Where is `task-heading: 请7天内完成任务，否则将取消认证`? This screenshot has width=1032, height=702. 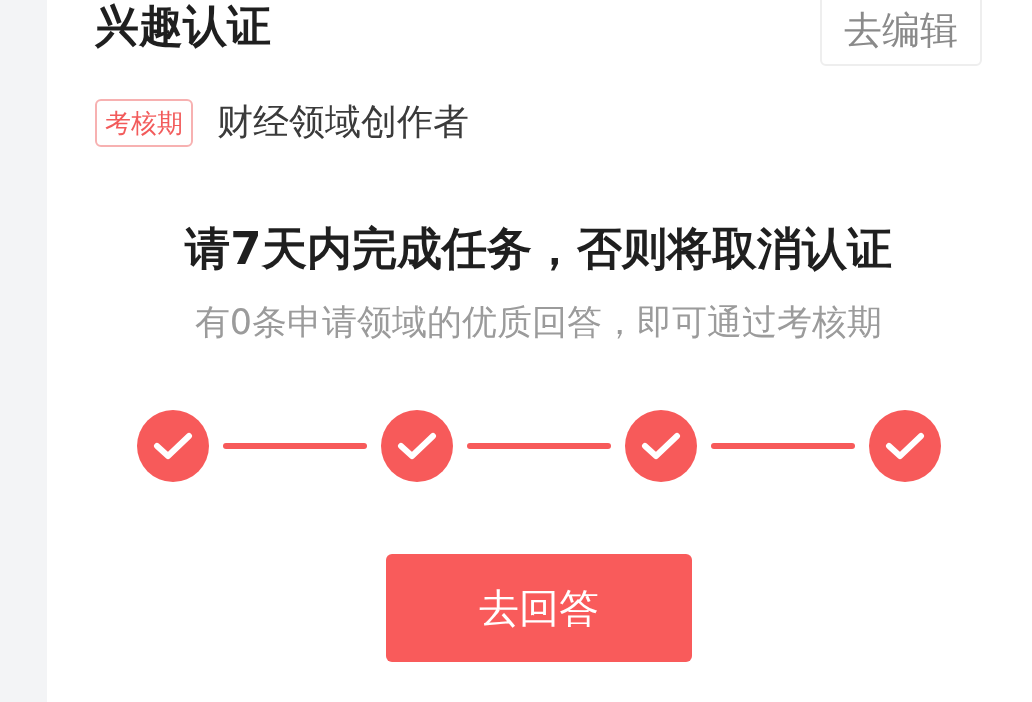 task-heading: 请7天内完成任务，否则将取消认证 is located at coordinates (538, 249).